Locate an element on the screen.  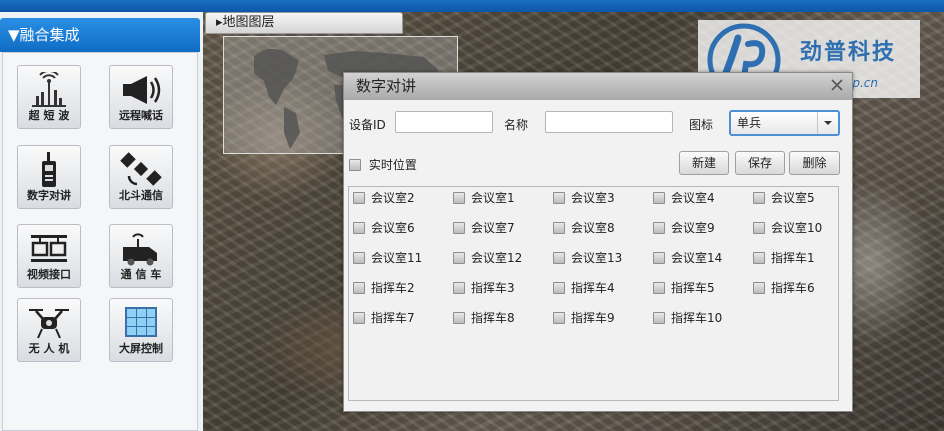
top-bar is located at coordinates (472, 6).